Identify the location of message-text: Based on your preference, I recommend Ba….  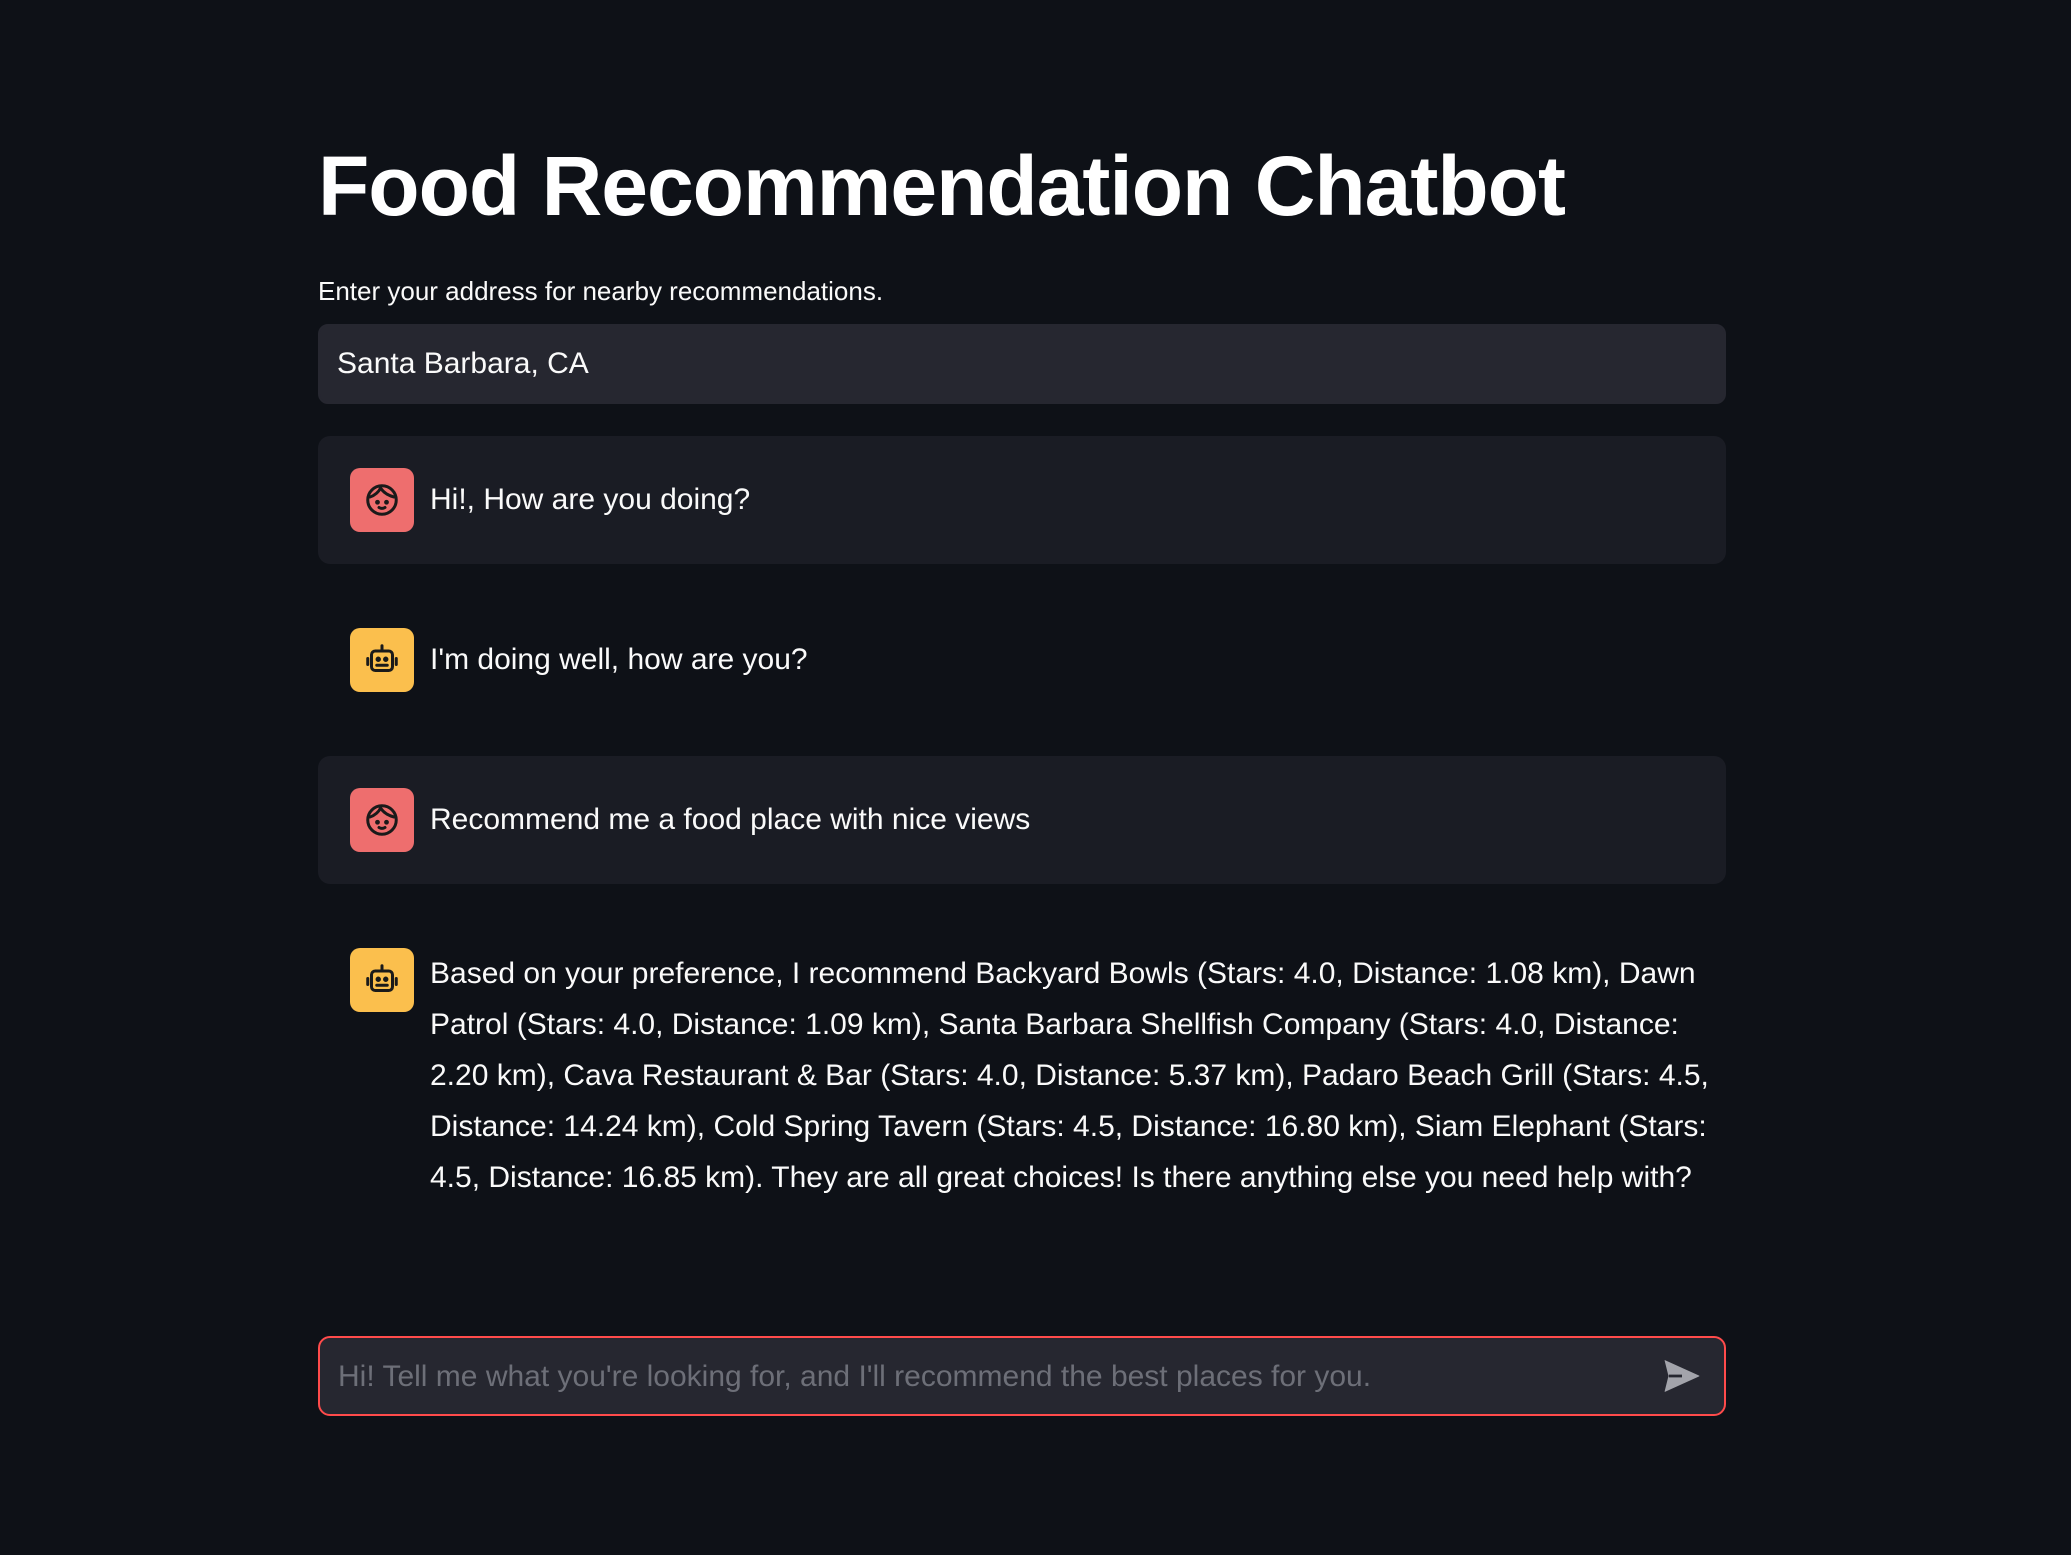
(1069, 1075).